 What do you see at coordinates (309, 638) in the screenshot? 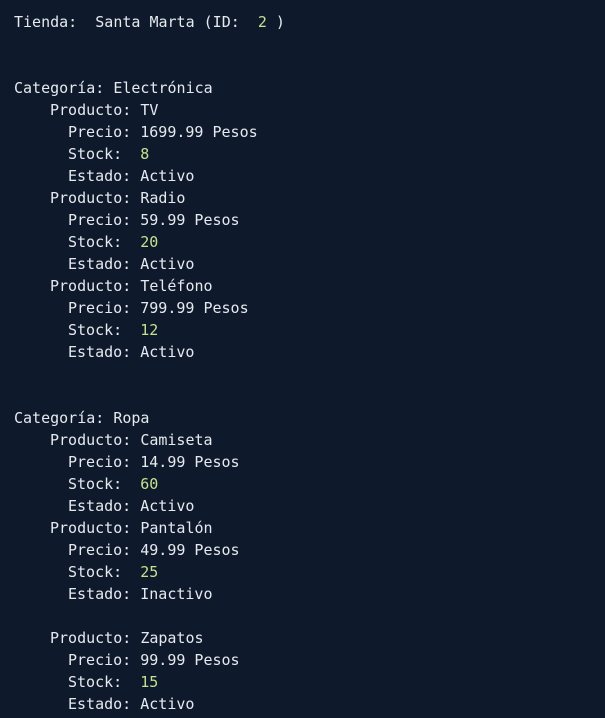
I see `product-line: Producto: Zapatos` at bounding box center [309, 638].